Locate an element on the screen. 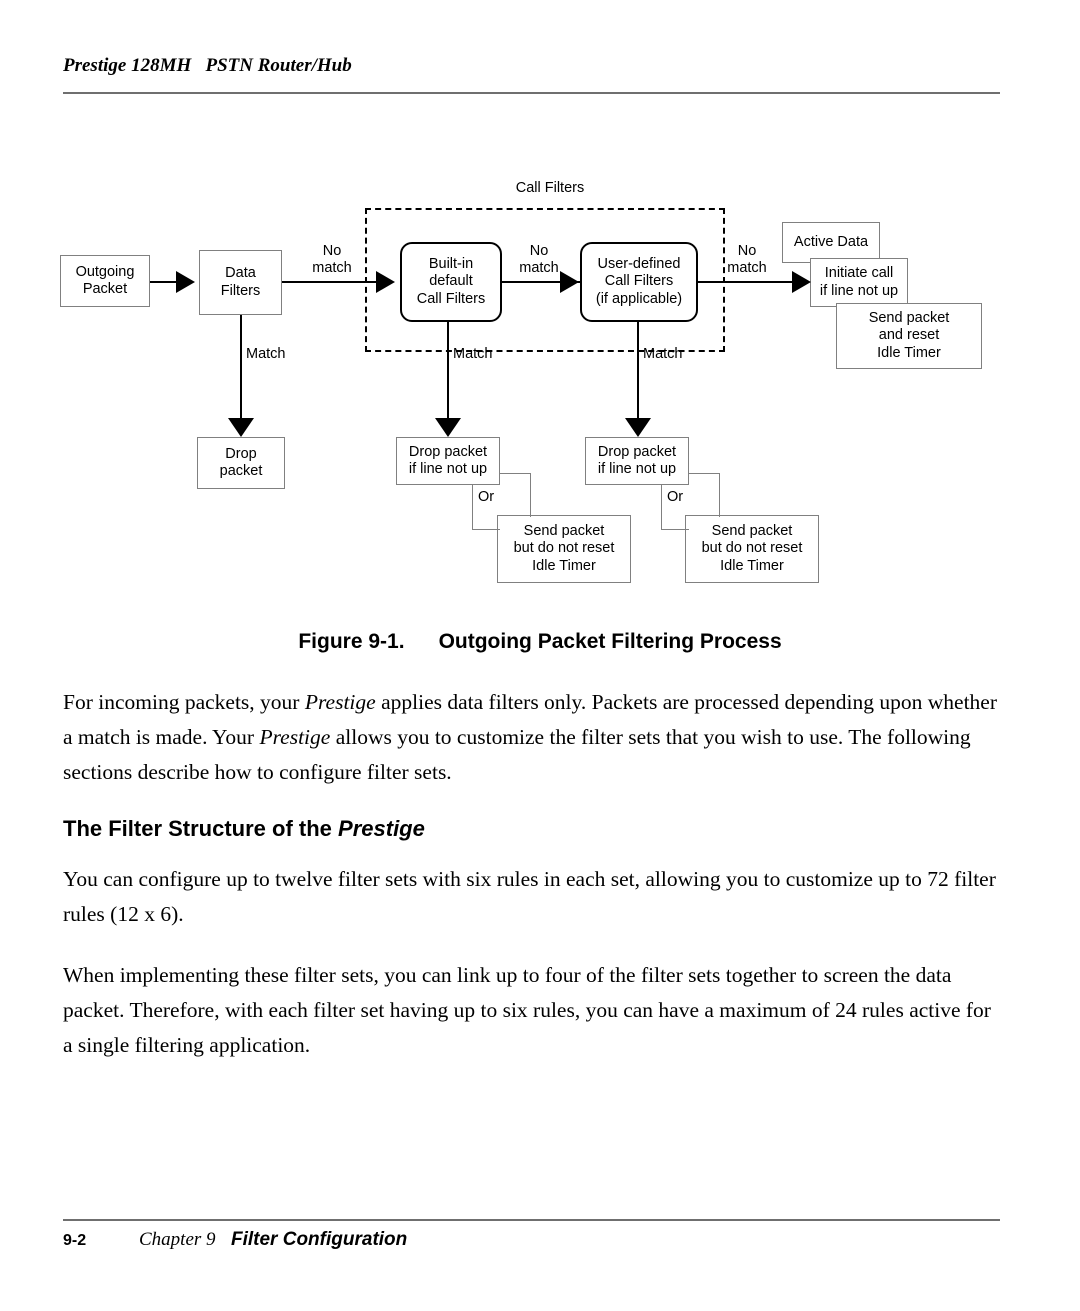 Image resolution: width=1080 pixels, height=1311 pixels. or-connector-2-bottom-h is located at coordinates (675, 530).